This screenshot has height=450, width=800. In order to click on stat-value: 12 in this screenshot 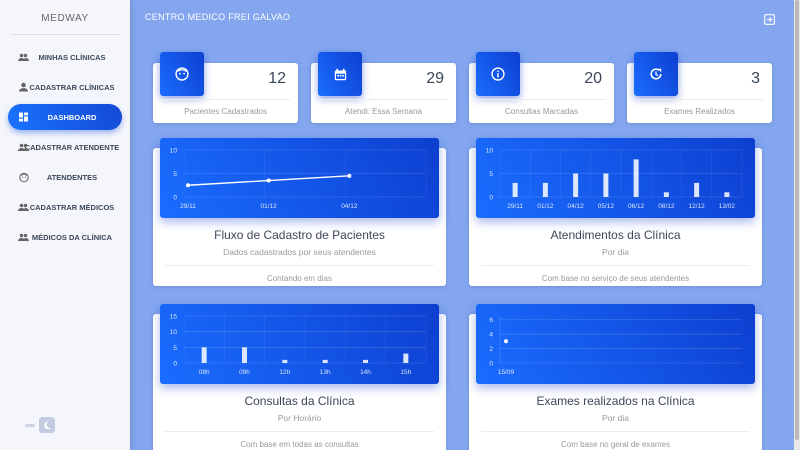, I will do `click(277, 78)`.